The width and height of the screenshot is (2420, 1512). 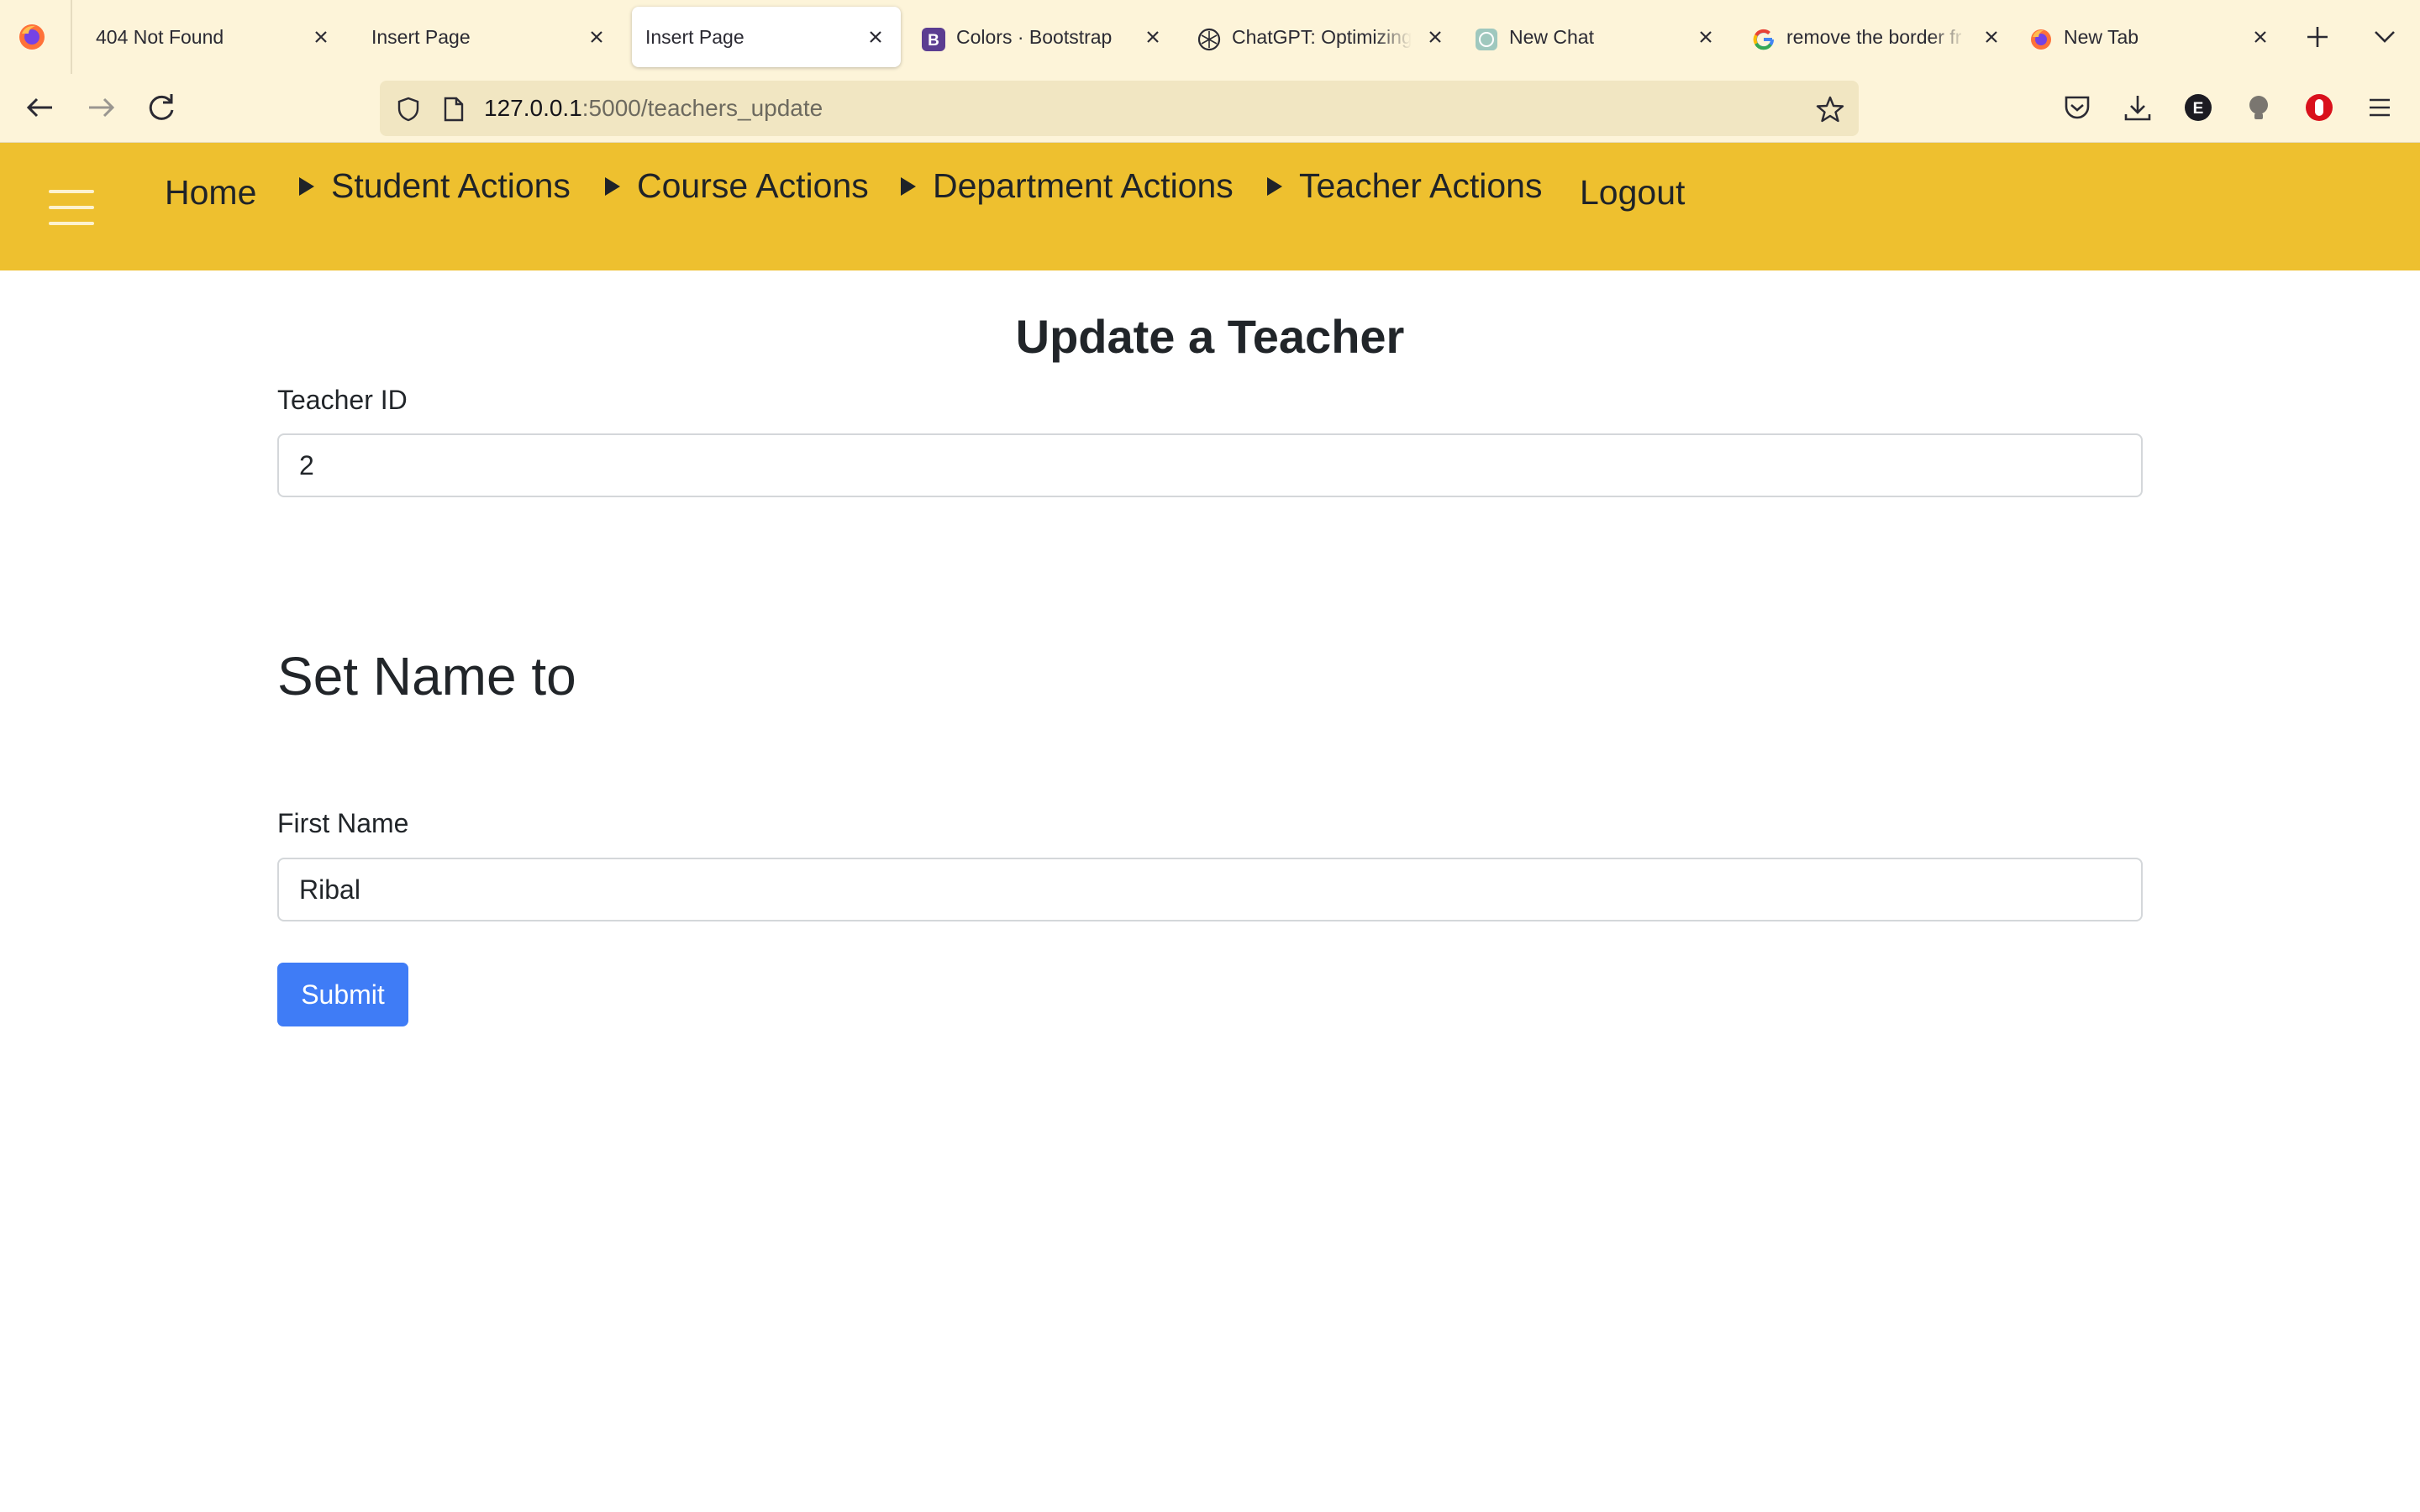 I want to click on chat-icon, so click(x=1486, y=39).